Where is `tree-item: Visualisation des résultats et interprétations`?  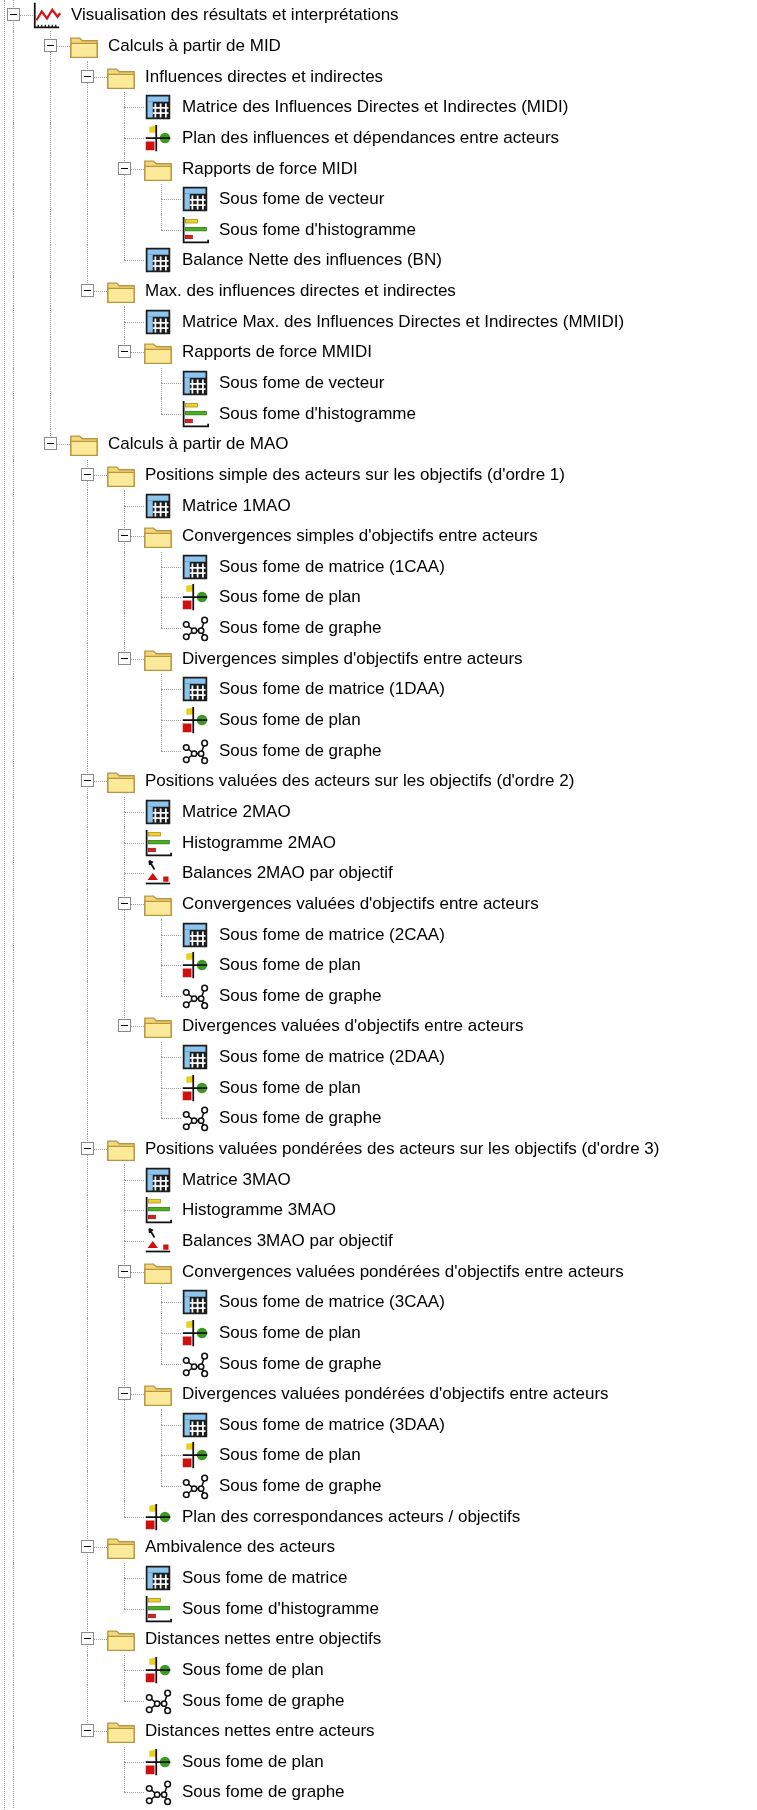
tree-item: Visualisation des résultats et interprétations is located at coordinates (235, 15).